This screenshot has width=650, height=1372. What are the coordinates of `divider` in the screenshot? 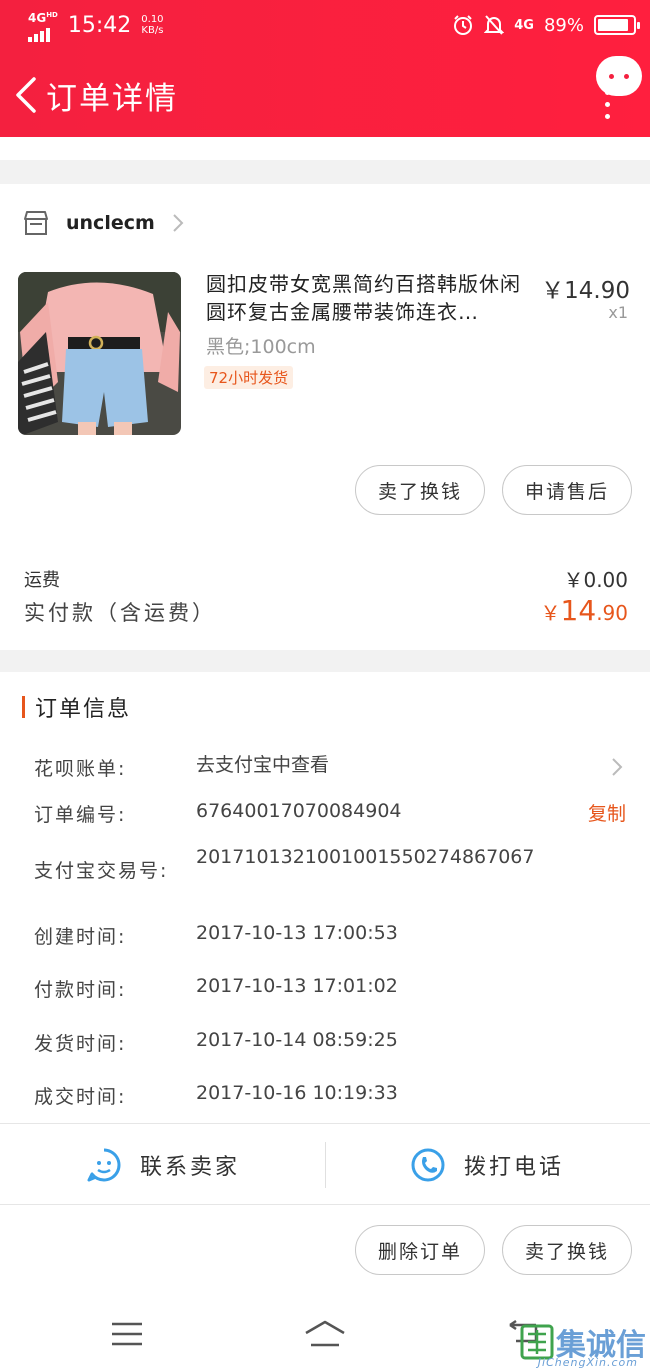 It's located at (325, 1165).